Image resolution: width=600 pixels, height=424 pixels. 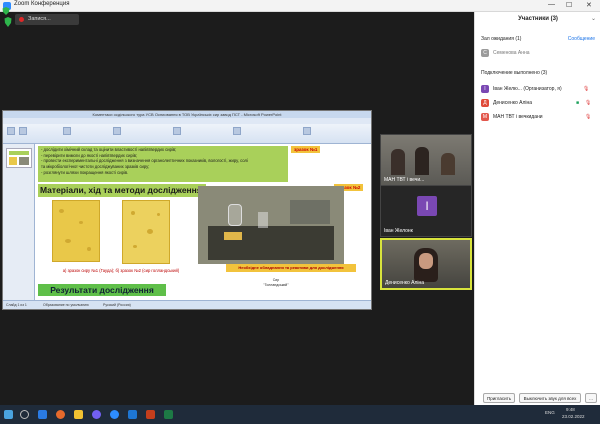 I want to click on clock-time: 9:48, so click(x=570, y=409).